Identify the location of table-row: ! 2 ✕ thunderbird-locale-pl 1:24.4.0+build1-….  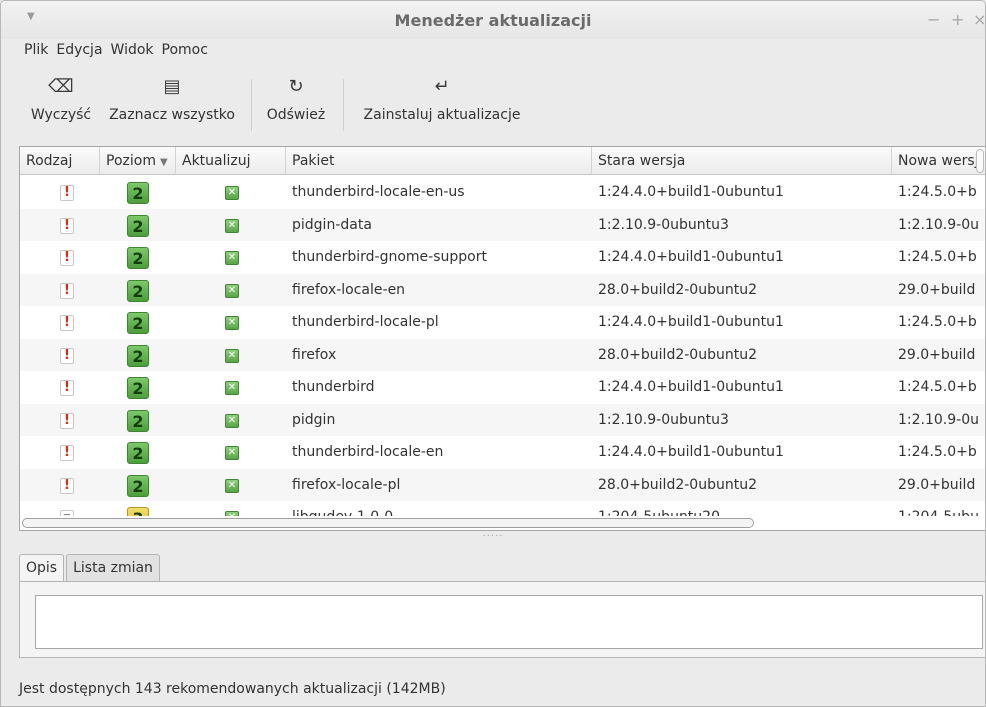
(502, 322).